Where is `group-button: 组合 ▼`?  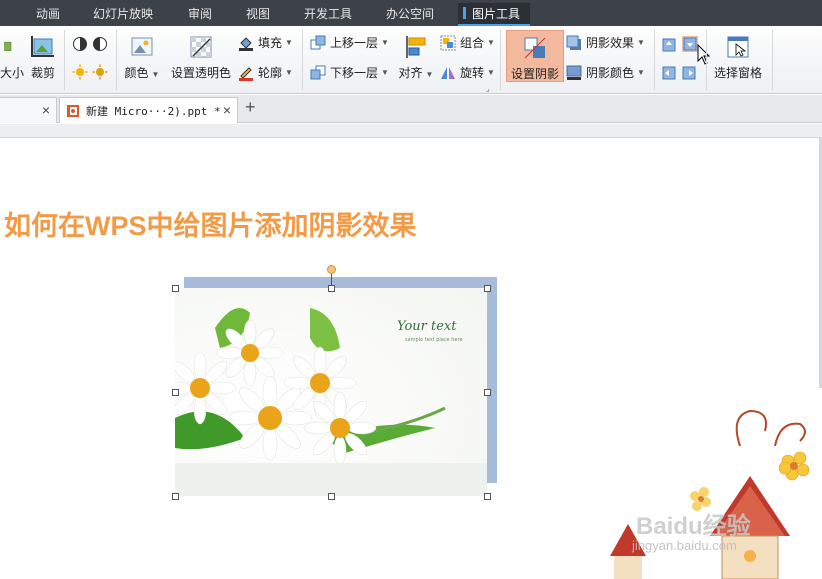 group-button: 组合 ▼ is located at coordinates (467, 42).